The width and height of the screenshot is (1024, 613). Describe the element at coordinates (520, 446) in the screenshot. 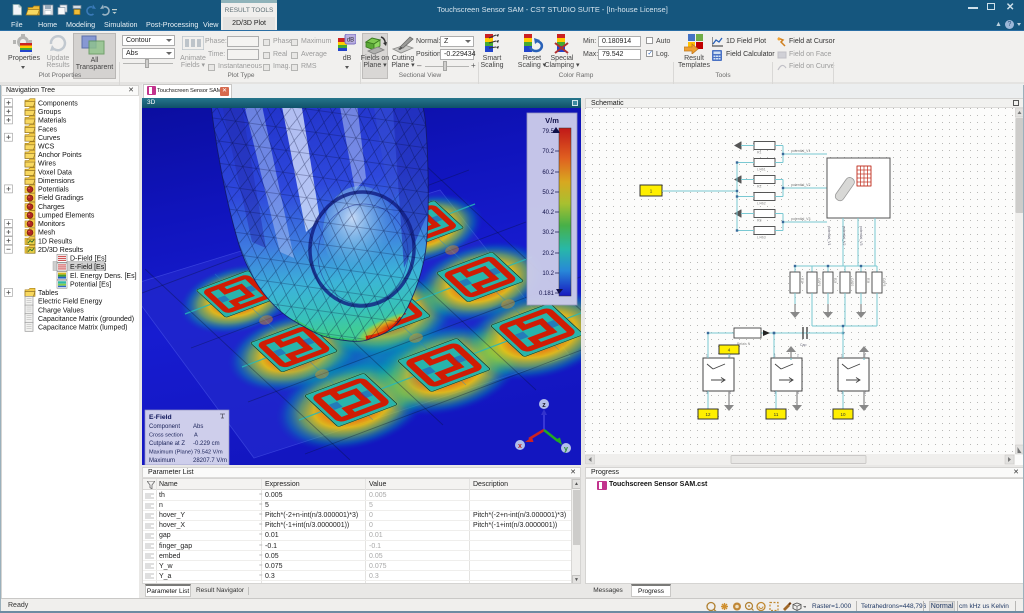

I see `svg-text: x` at that location.